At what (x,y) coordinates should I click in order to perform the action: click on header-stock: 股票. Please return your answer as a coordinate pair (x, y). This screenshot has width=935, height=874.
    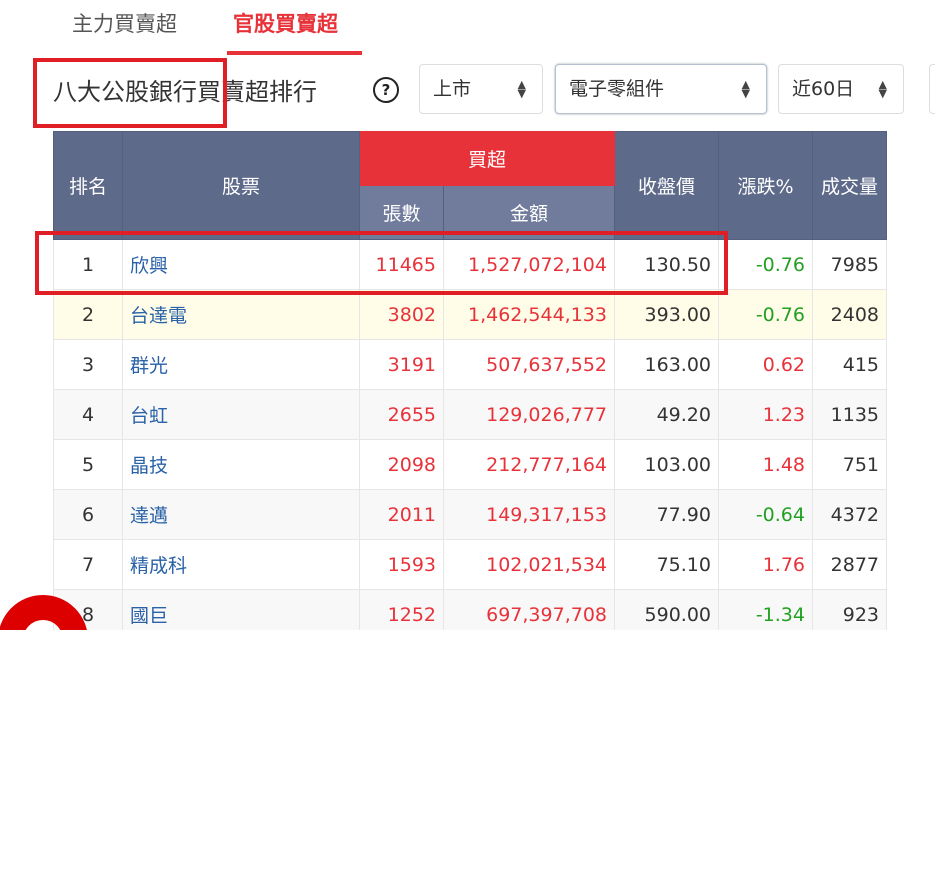
    Looking at the image, I should click on (241, 185).